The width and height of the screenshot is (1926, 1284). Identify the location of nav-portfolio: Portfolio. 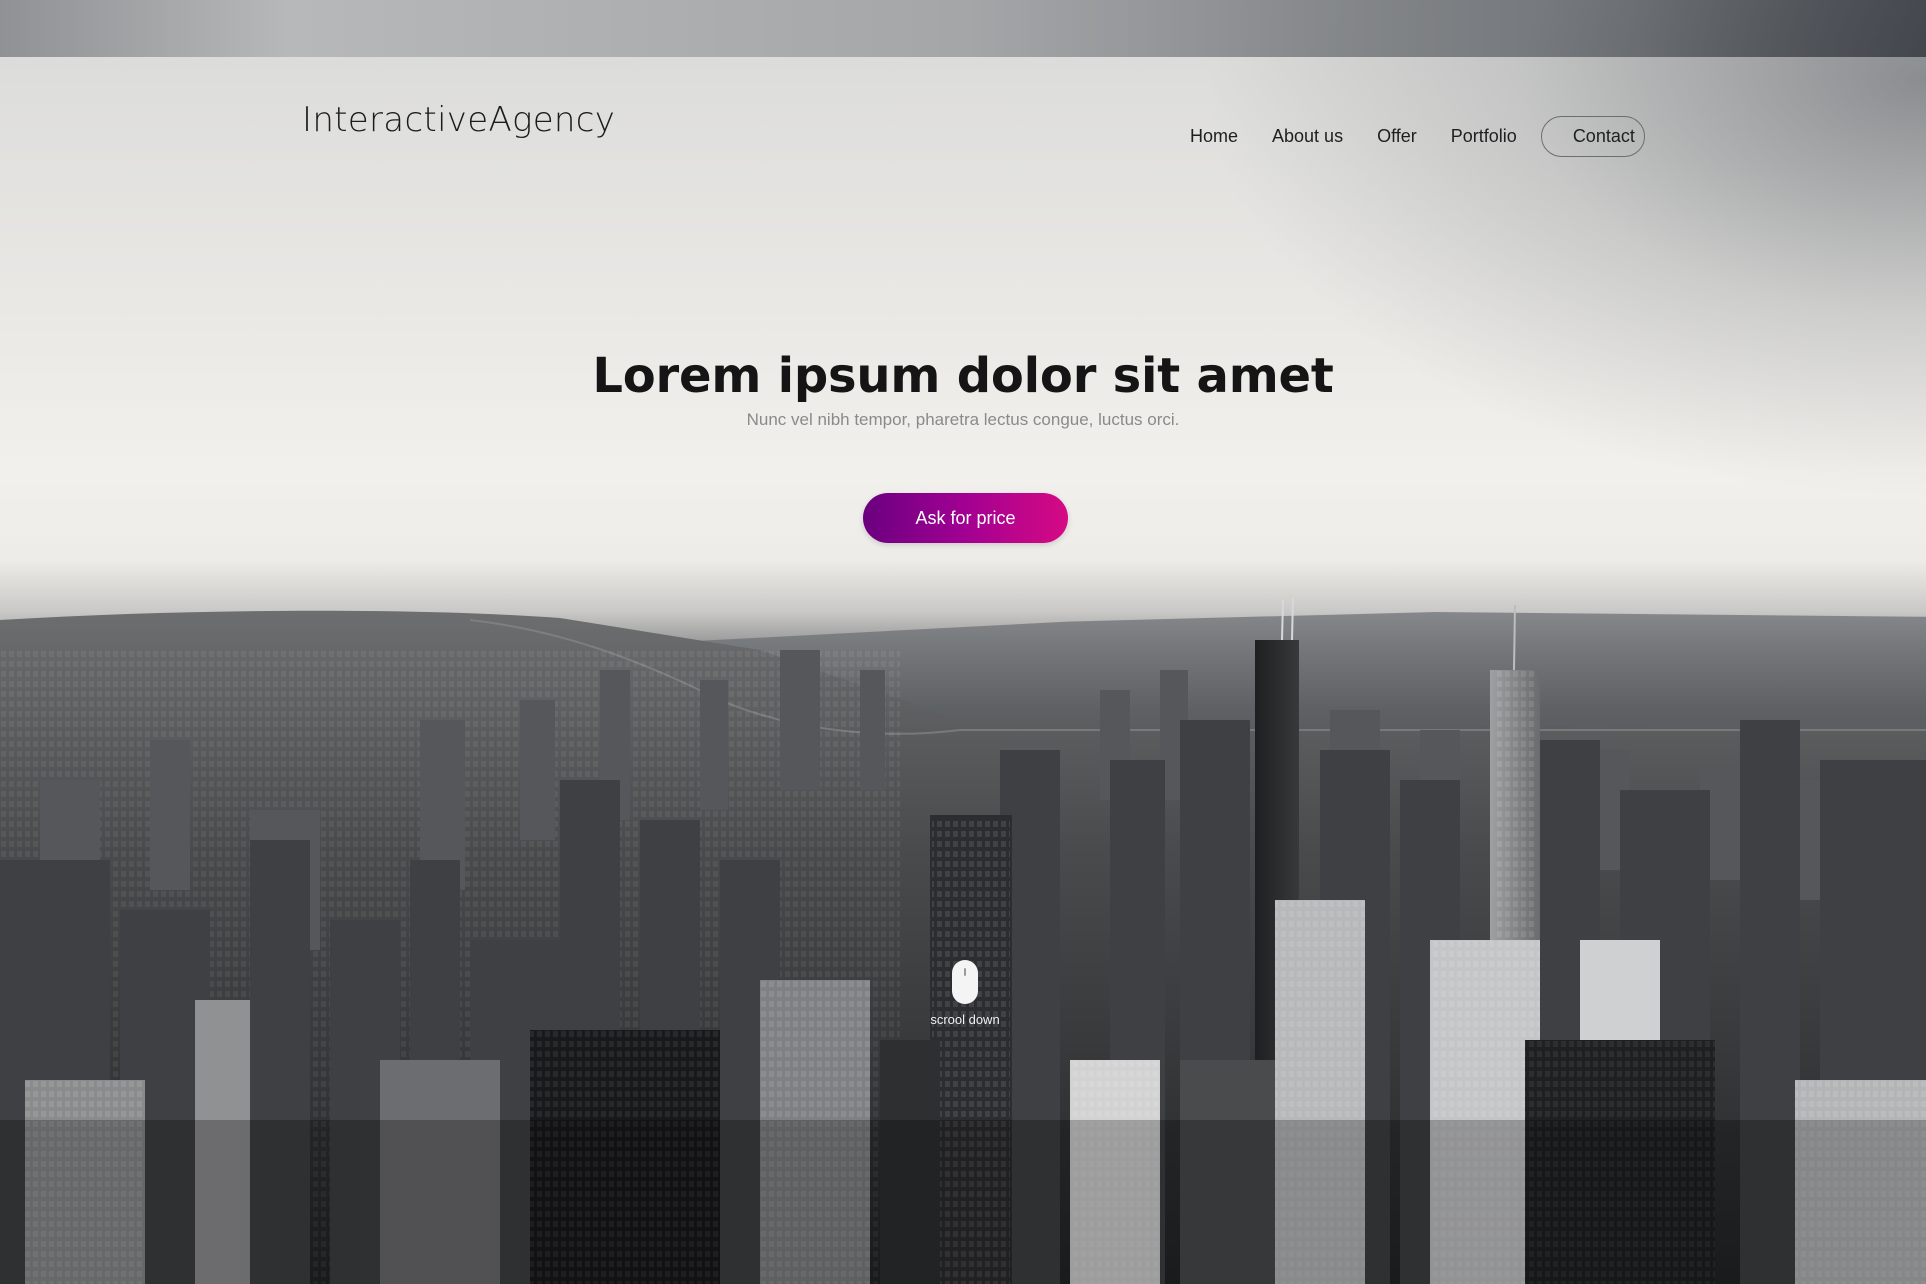
(1484, 136).